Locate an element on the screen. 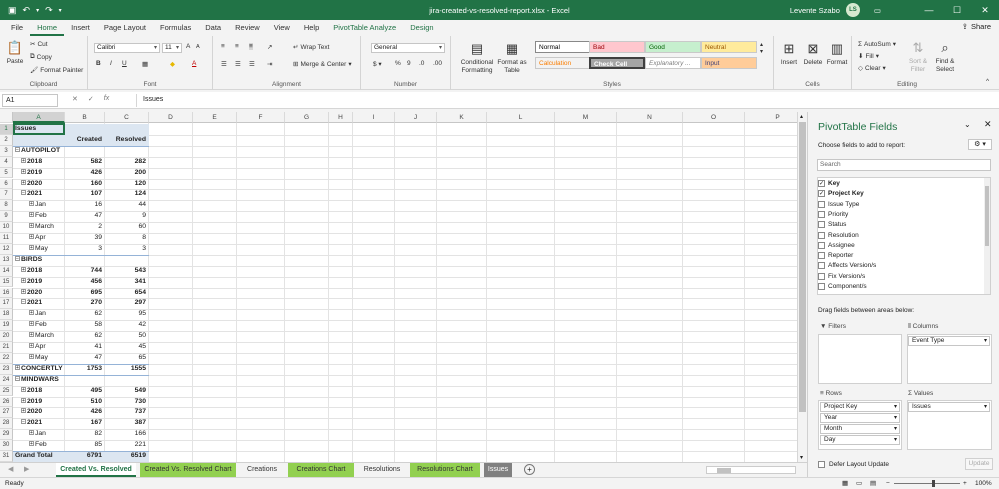  cell-style-calculation: Calculation is located at coordinates (563, 63).